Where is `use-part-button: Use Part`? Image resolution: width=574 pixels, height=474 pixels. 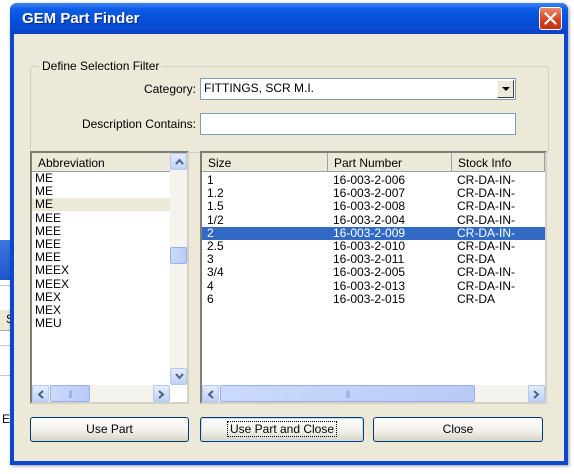
use-part-button: Use Part is located at coordinates (109, 429).